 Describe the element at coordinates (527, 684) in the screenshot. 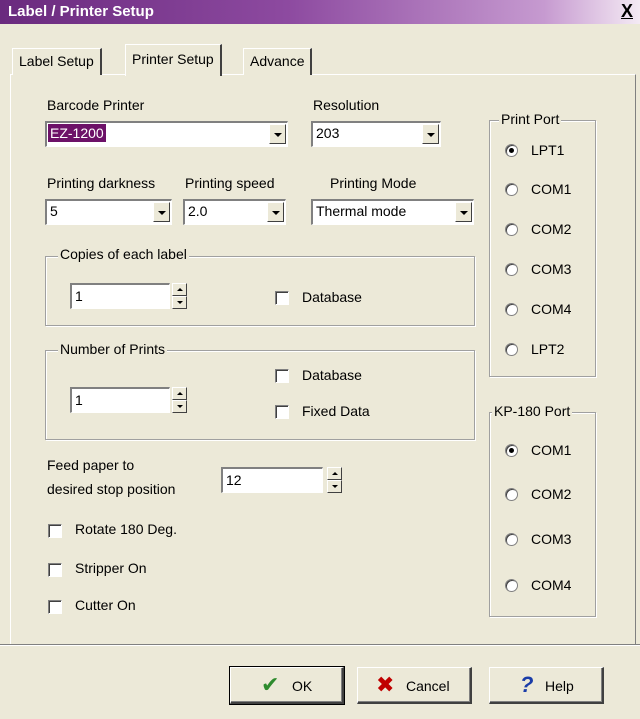

I see `question-mark-icon: ?` at that location.